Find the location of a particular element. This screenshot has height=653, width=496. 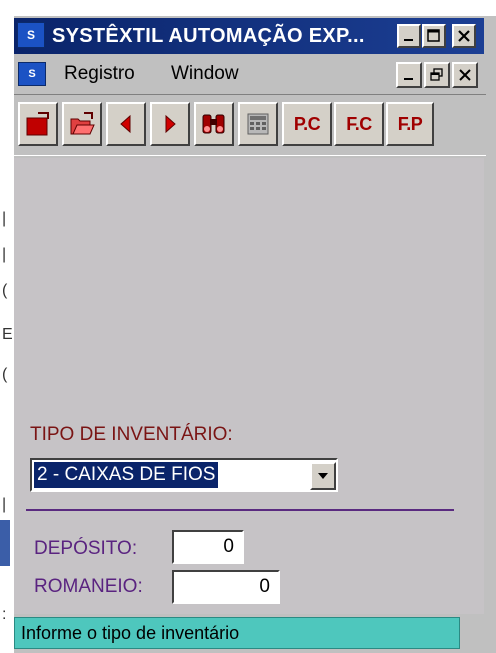

deposito-label: DEPÓSITO: is located at coordinates (86, 548).